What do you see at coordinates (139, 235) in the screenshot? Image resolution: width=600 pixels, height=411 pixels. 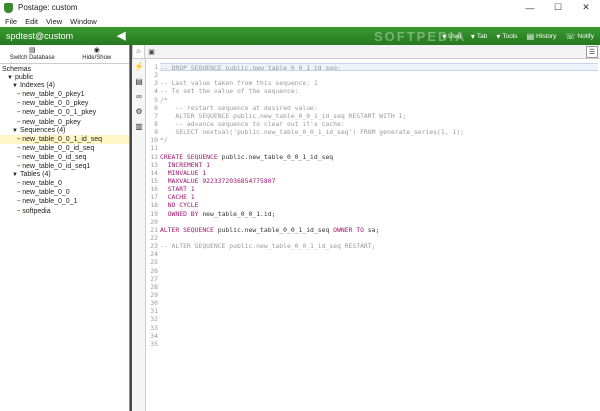 I see `editor-icon-bar: ⚡ ▤ ∞ ⚙ ▥` at bounding box center [139, 235].